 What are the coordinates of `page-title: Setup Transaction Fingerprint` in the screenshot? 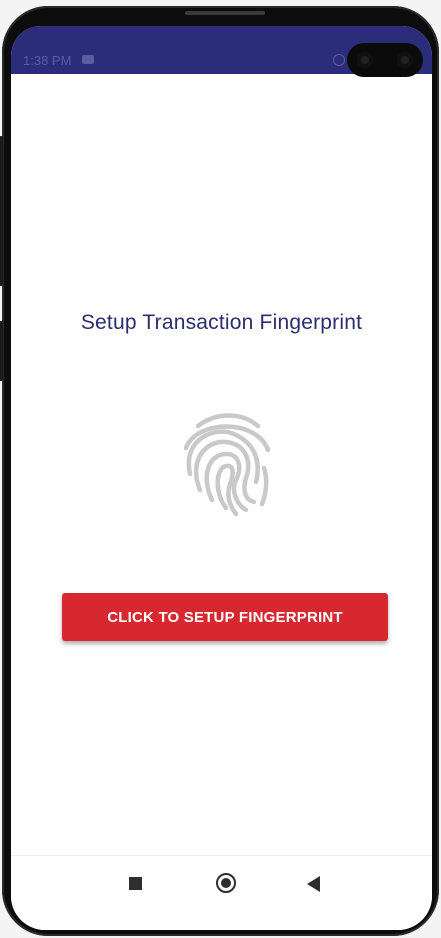 It's located at (221, 322).